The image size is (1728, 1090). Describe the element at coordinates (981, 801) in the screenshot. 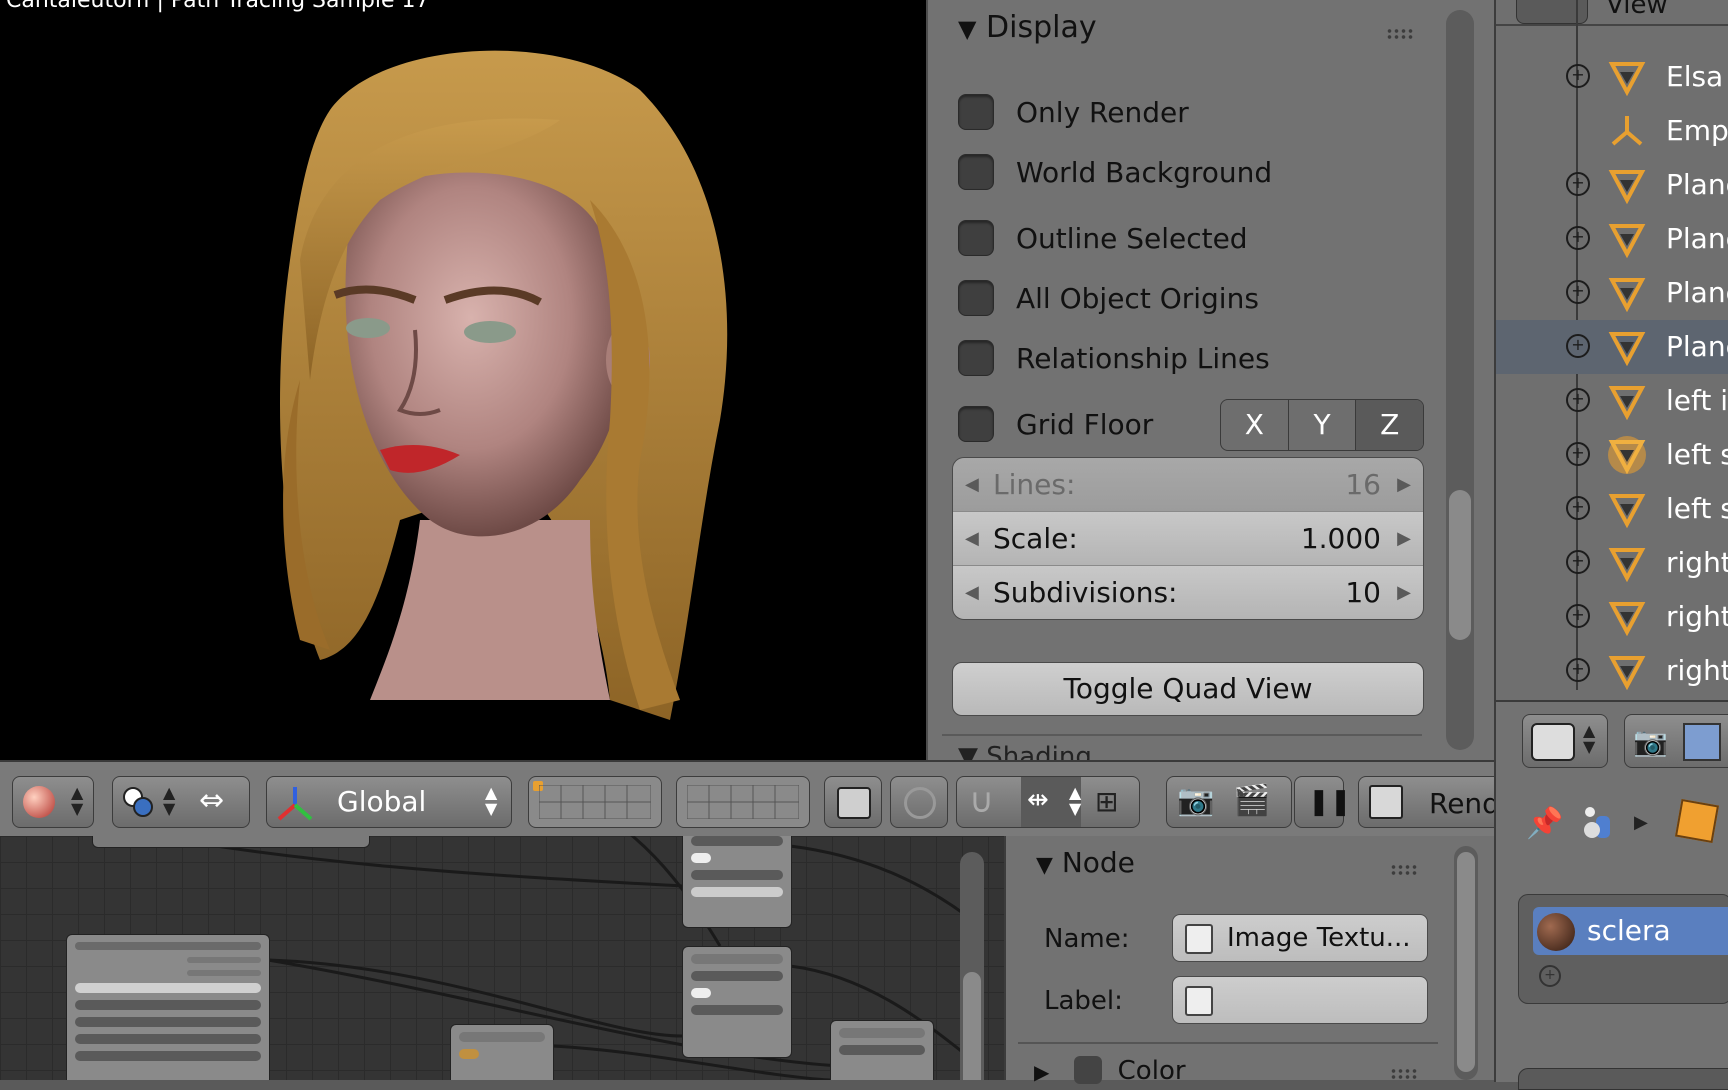

I see `magnet-icon: ∪` at that location.